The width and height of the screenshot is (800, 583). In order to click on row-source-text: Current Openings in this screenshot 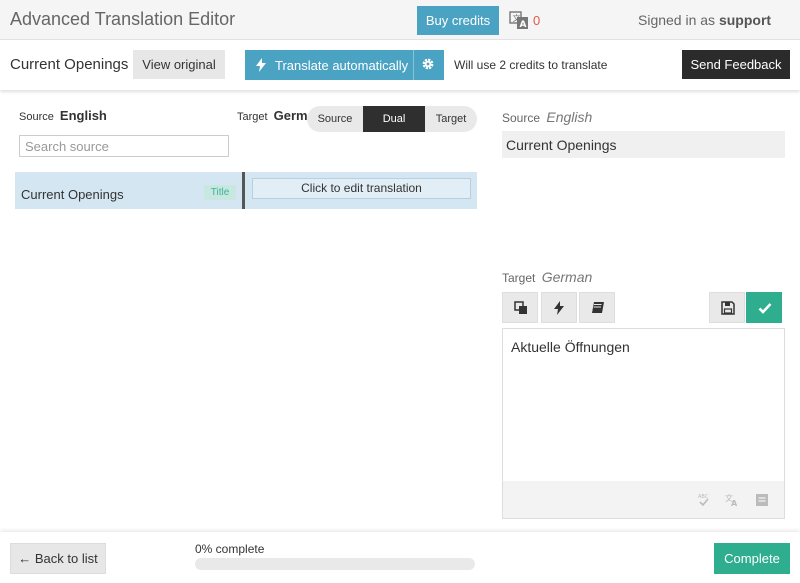, I will do `click(72, 194)`.